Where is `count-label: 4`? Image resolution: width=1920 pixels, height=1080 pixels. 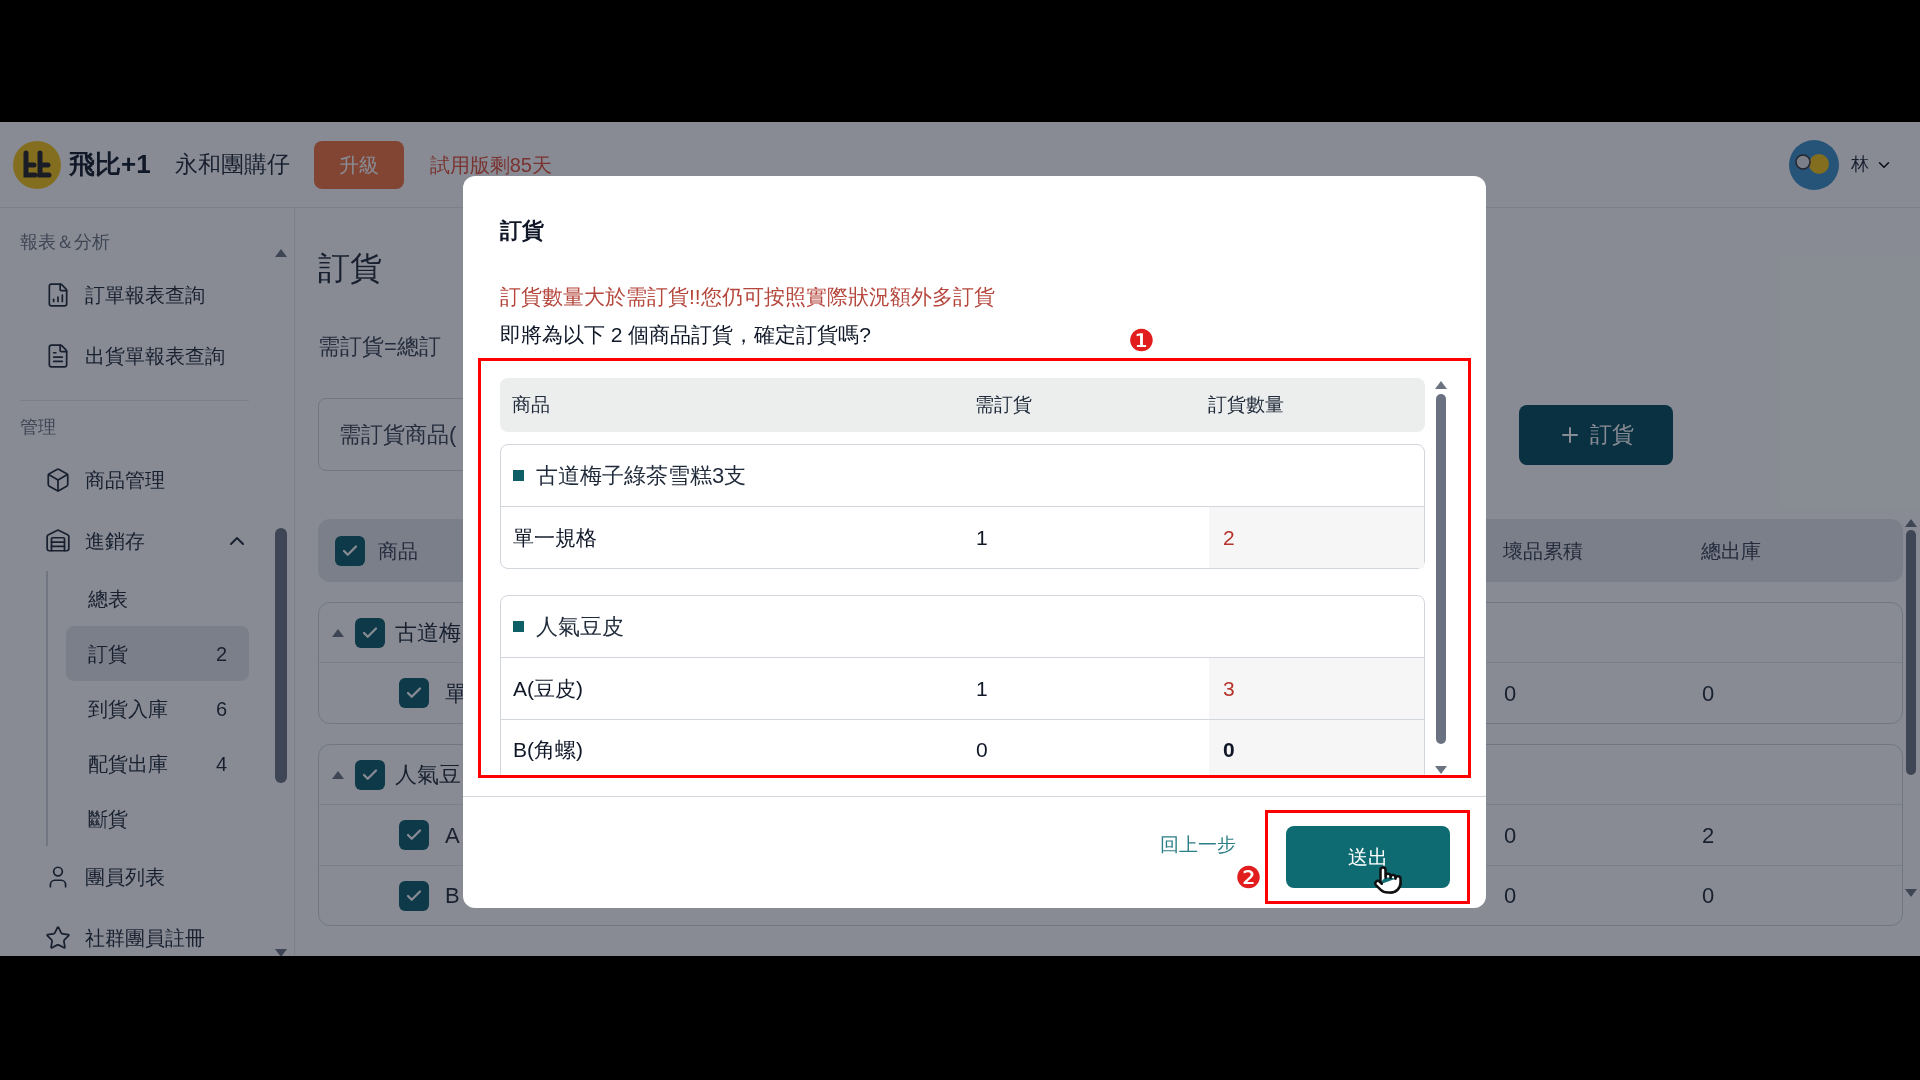 count-label: 4 is located at coordinates (221, 764).